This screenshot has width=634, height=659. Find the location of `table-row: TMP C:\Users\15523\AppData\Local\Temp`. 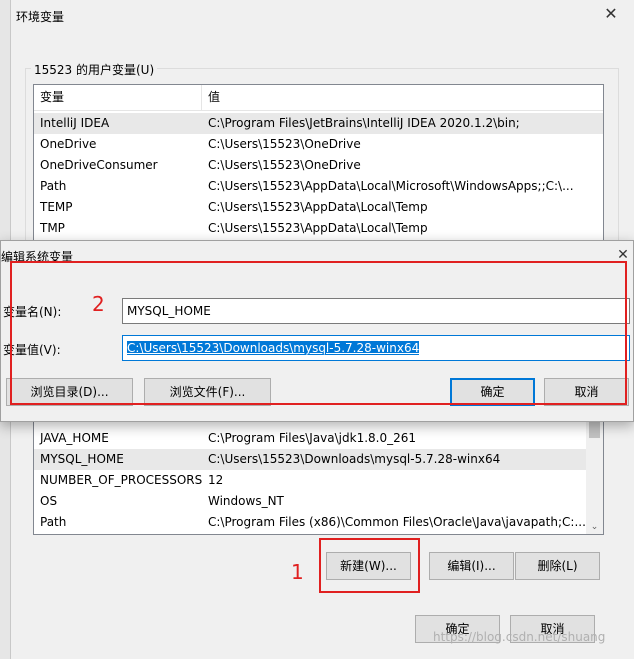

table-row: TMP C:\Users\15523\AppData\Local\Temp is located at coordinates (318, 228).